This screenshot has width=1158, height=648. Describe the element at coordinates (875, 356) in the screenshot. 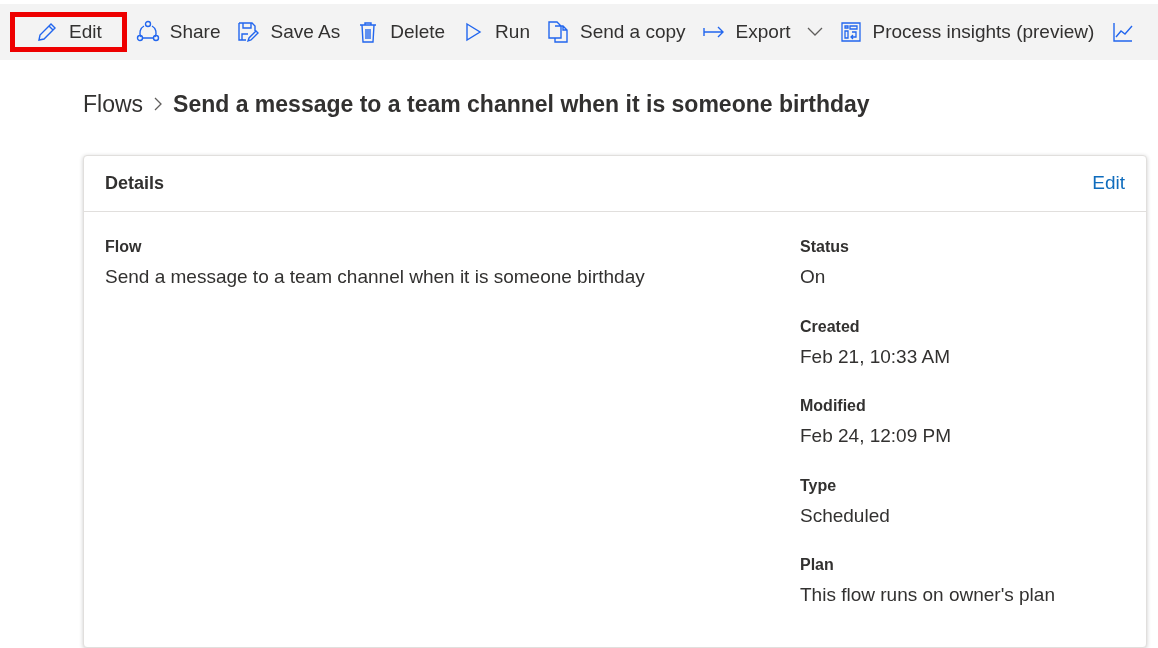

I see `field-value: Feb 21, 10:33 AM` at that location.